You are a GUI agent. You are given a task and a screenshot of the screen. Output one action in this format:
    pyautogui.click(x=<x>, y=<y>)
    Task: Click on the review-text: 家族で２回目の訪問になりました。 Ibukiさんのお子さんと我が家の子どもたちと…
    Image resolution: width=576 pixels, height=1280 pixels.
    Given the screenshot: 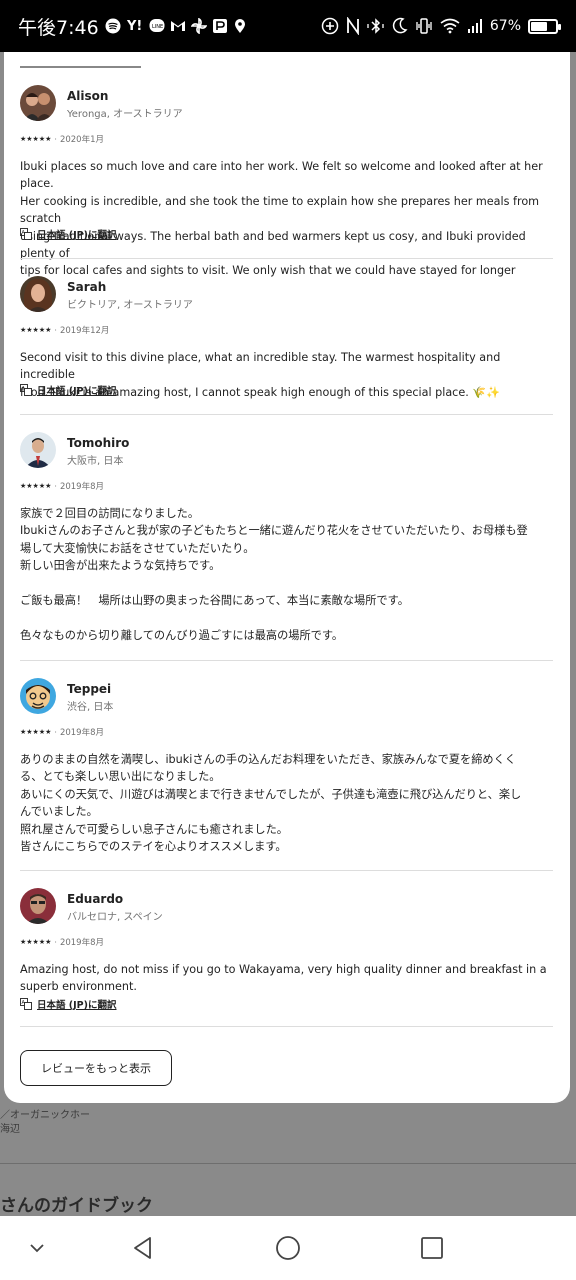 What is the action you would take?
    pyautogui.click(x=274, y=574)
    